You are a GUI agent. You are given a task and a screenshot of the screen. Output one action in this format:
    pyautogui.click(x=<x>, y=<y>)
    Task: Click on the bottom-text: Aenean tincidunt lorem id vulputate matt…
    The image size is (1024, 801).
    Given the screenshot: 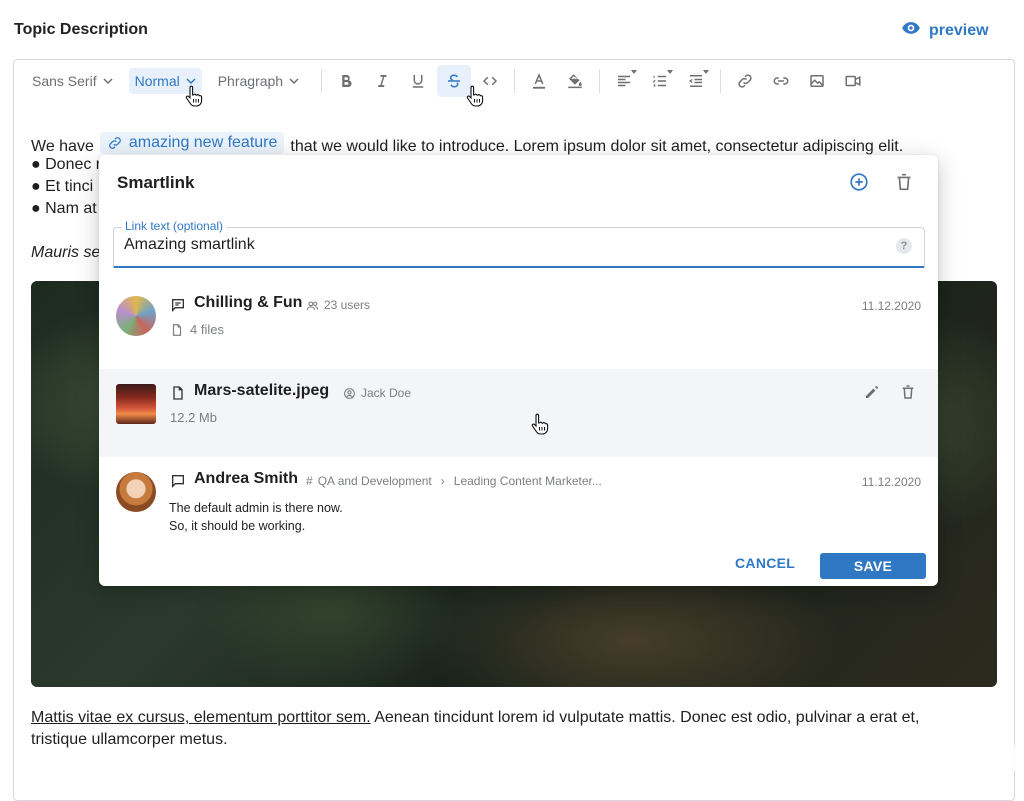 What is the action you would take?
    pyautogui.click(x=645, y=717)
    